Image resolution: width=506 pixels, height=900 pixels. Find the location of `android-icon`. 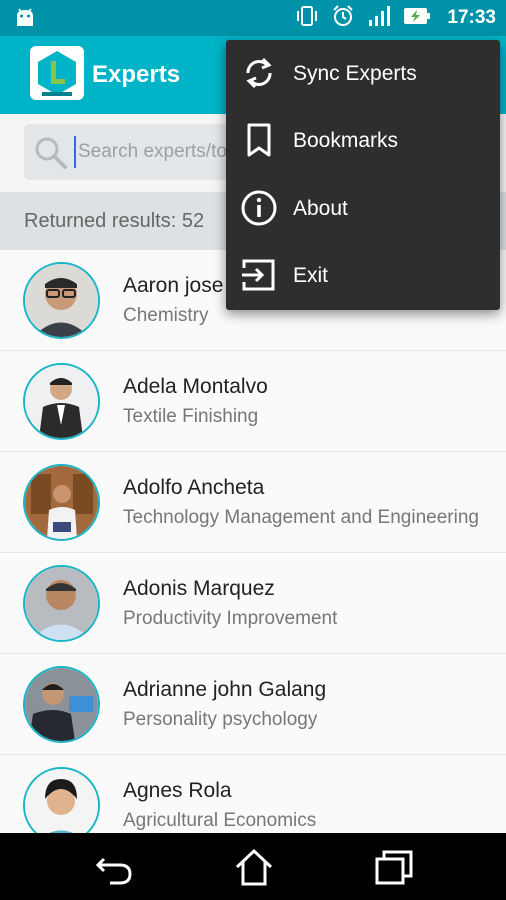

android-icon is located at coordinates (25, 20).